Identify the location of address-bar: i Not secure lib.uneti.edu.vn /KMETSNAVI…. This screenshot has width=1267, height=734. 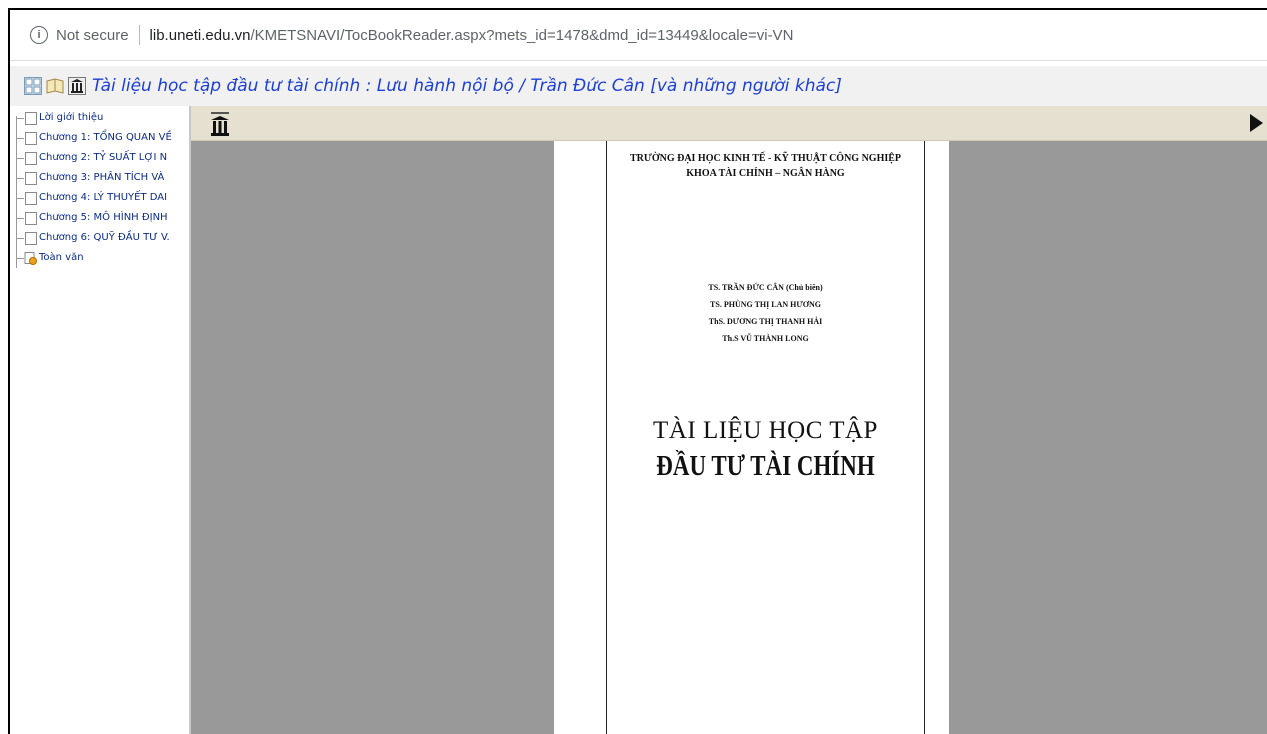
(638, 35).